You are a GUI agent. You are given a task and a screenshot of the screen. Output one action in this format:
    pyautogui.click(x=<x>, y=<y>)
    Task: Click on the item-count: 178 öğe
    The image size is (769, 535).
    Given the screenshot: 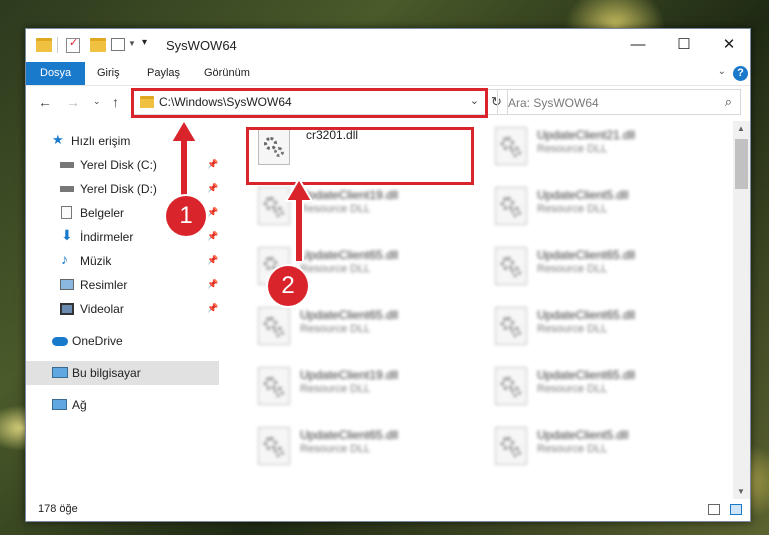 What is the action you would take?
    pyautogui.click(x=58, y=509)
    